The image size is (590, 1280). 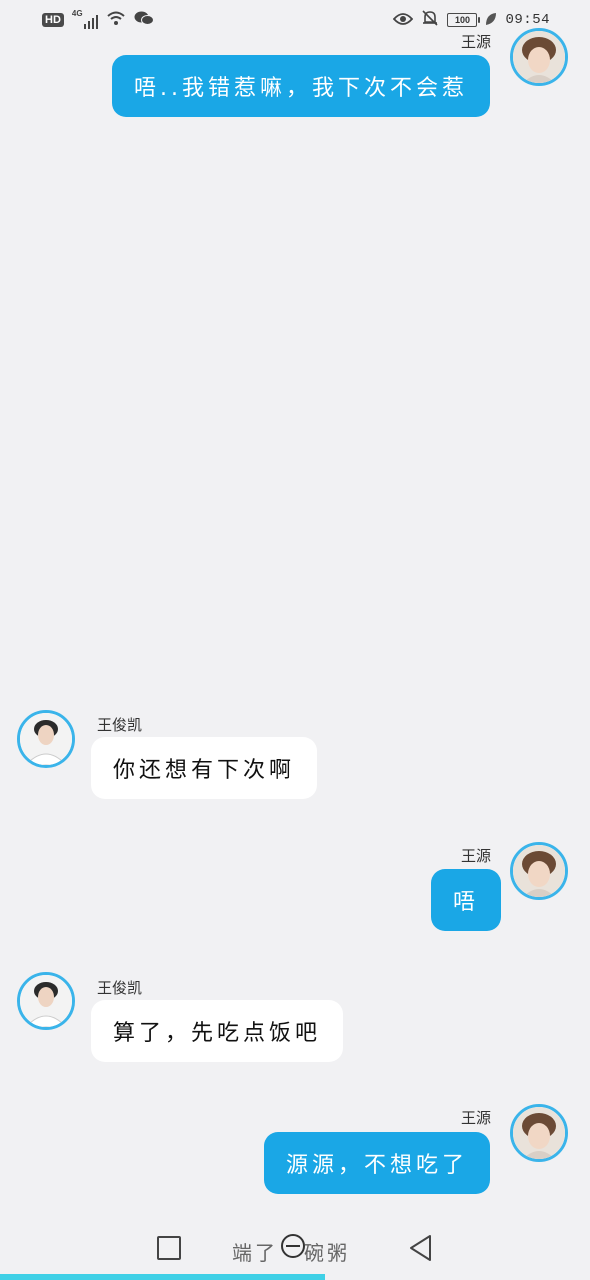 I want to click on chat-bubble-incoming: 算了，先吃点饭吧, so click(x=217, y=1031).